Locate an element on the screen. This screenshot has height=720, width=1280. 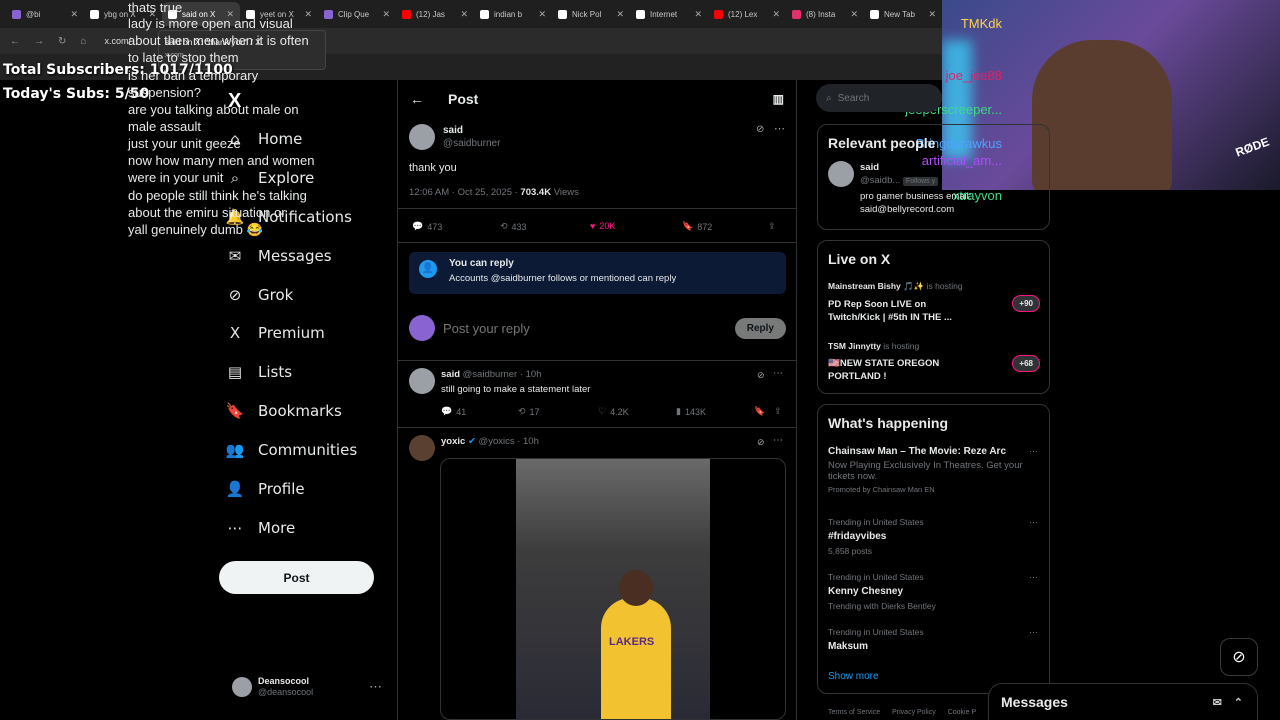
reply-input is located at coordinates (589, 328).